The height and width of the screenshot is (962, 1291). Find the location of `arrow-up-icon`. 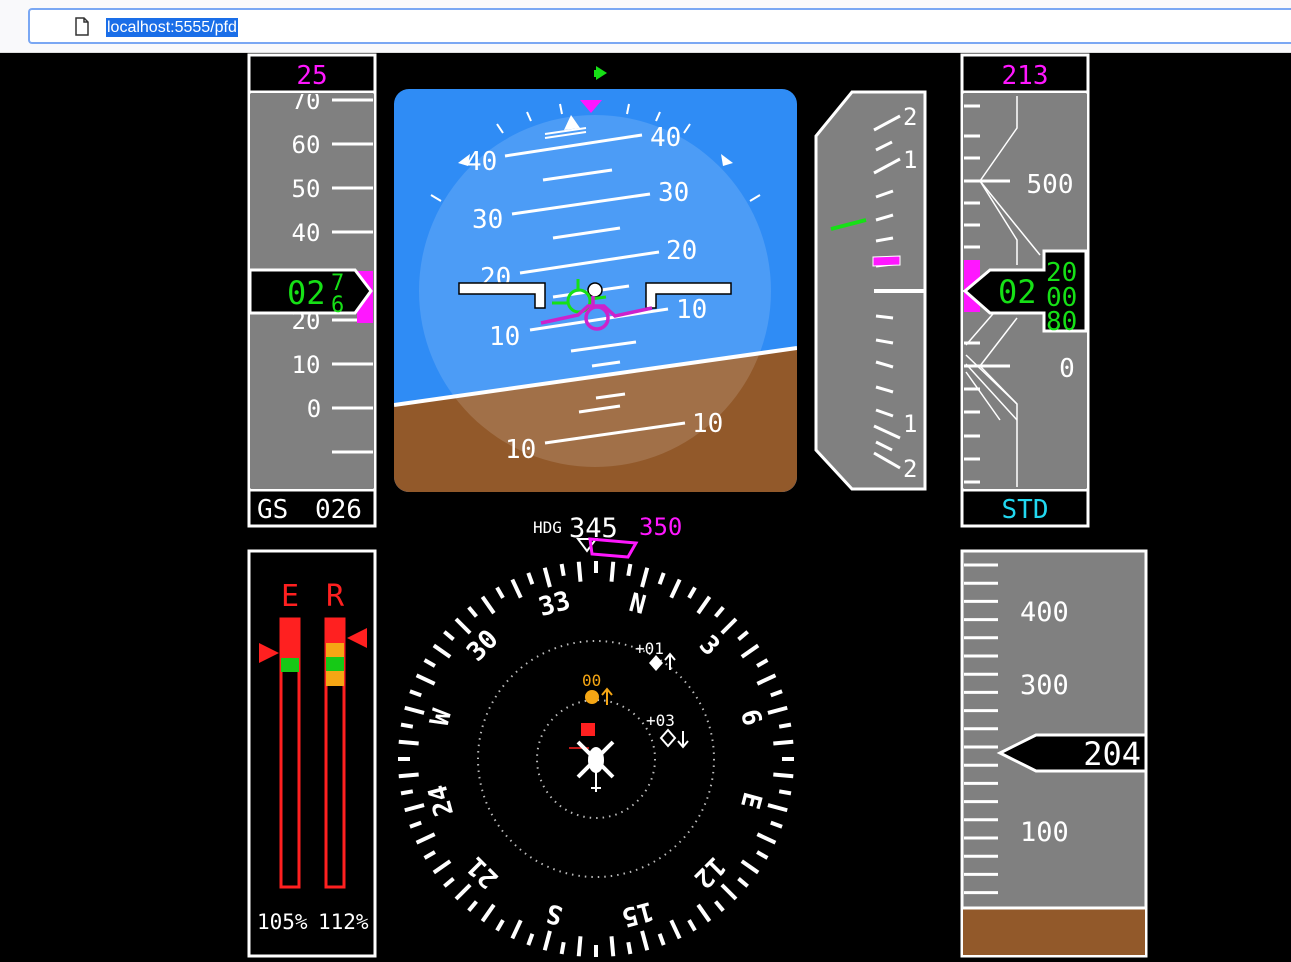

arrow-up-icon is located at coordinates (670, 661).